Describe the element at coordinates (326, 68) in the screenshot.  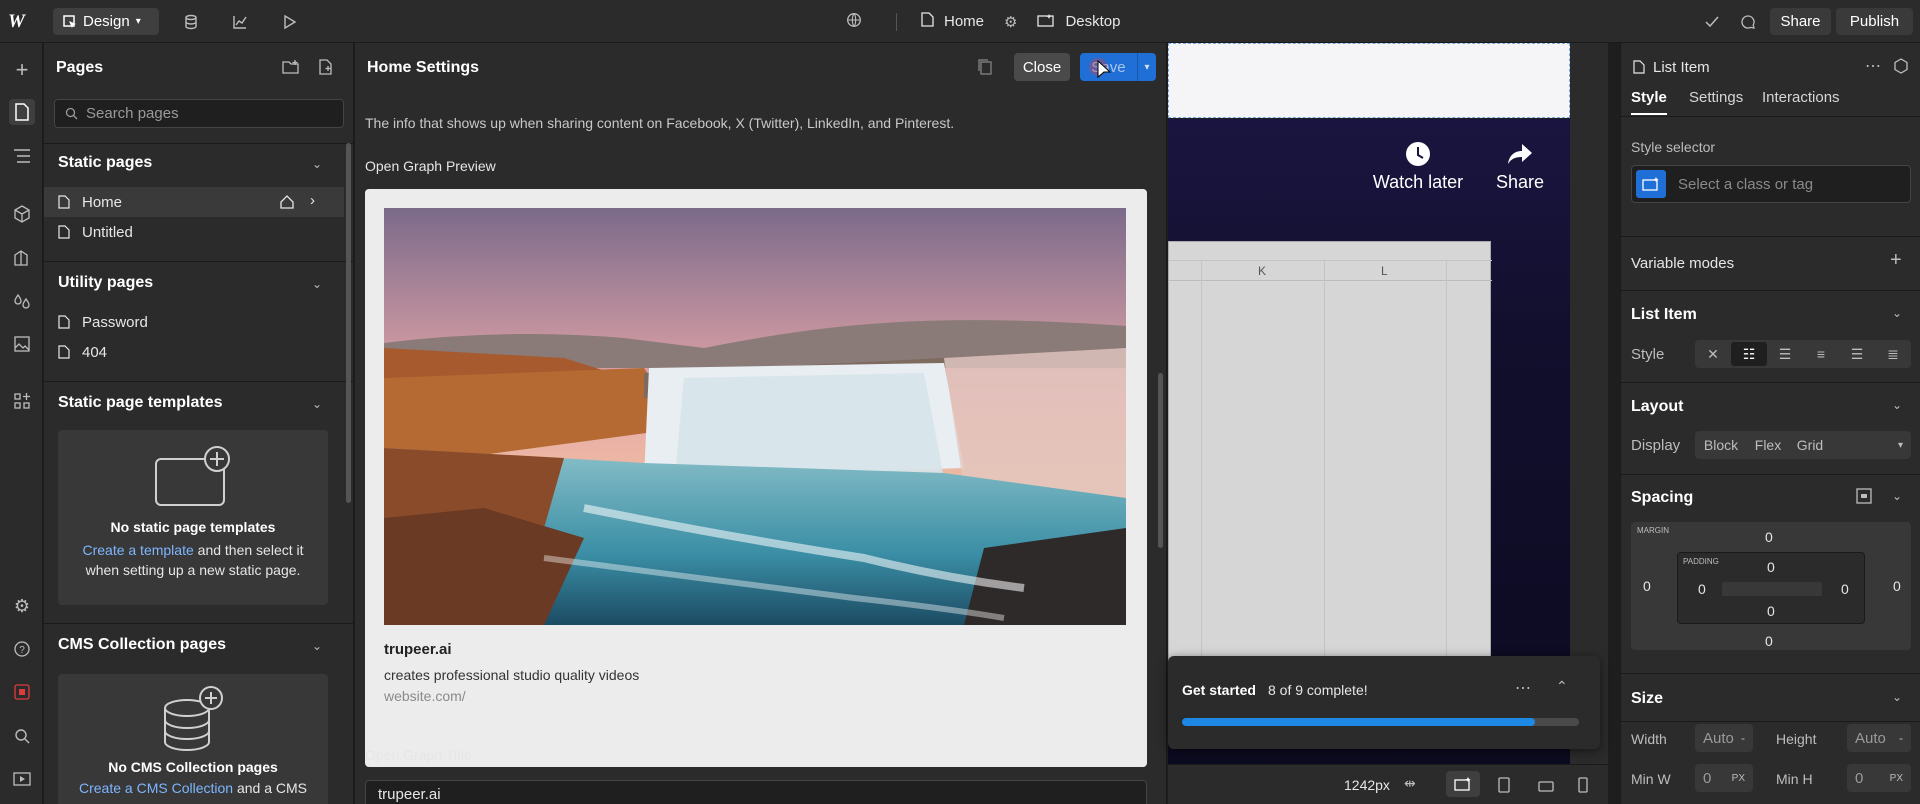
I see `new-page-icon` at that location.